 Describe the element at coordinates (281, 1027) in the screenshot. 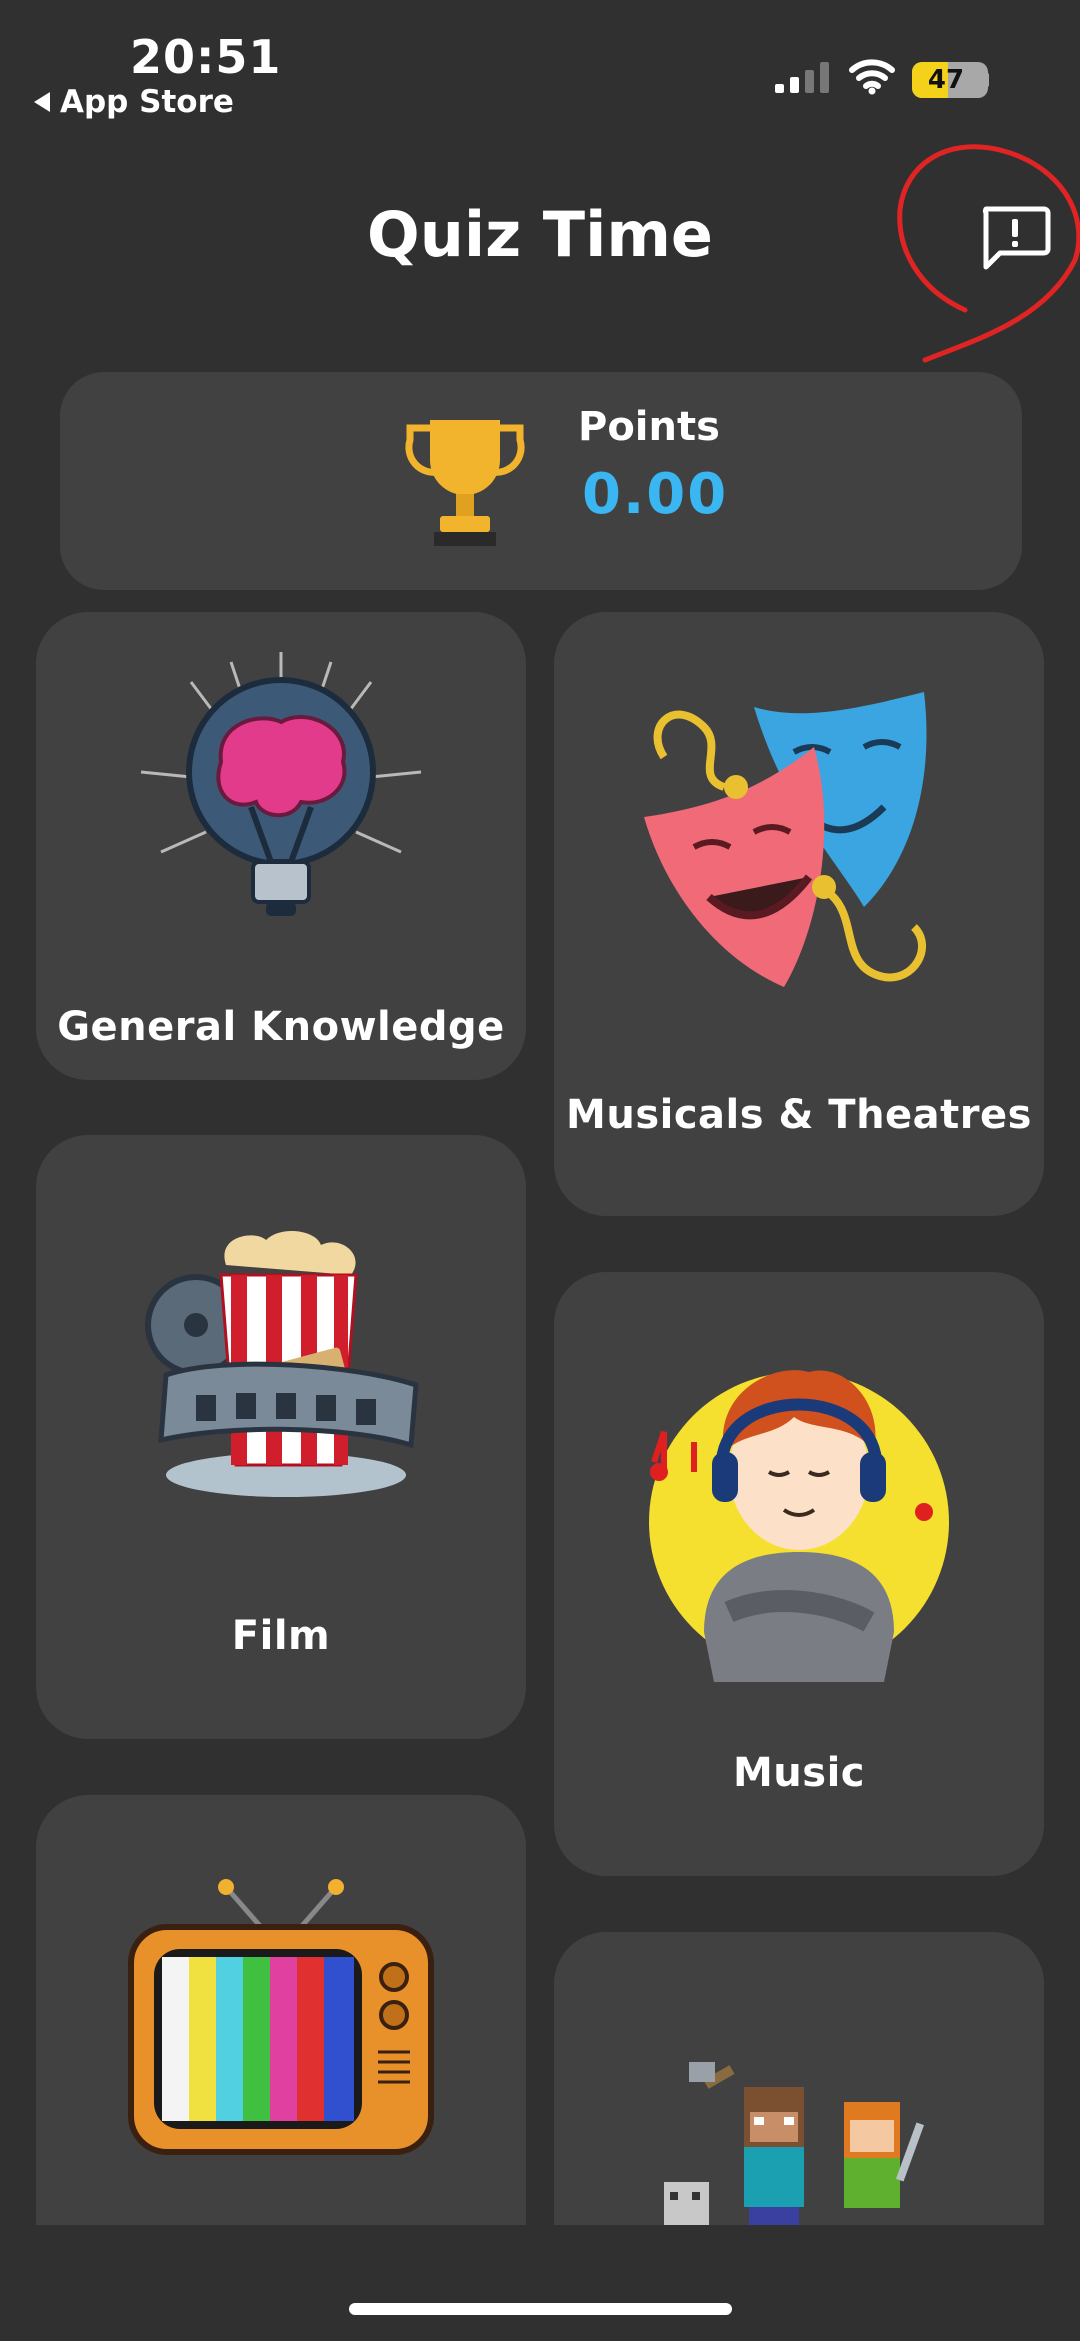

I see `category-label: General Knowledge` at that location.